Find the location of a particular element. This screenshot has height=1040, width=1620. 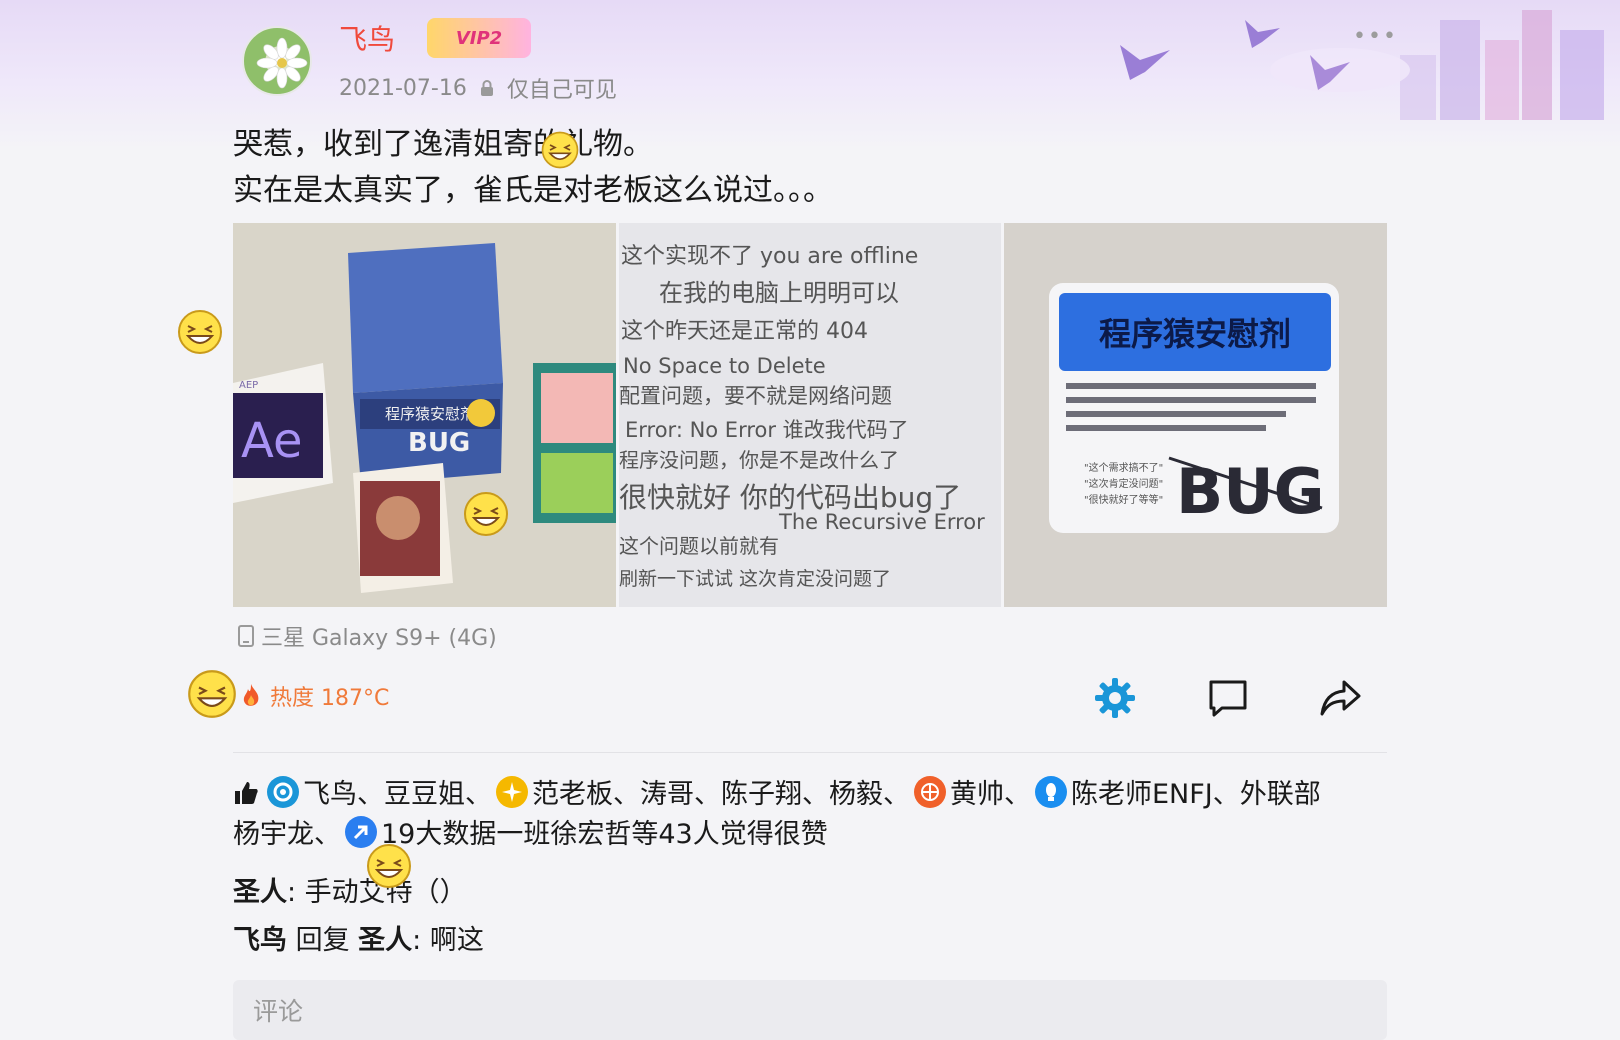

bulb-badge-icon is located at coordinates (1051, 792).